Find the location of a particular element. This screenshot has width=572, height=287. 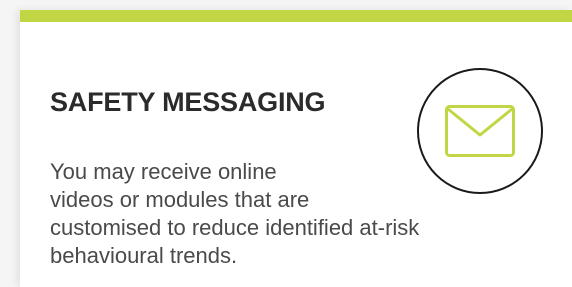

envelope-icon-circle is located at coordinates (480, 131).